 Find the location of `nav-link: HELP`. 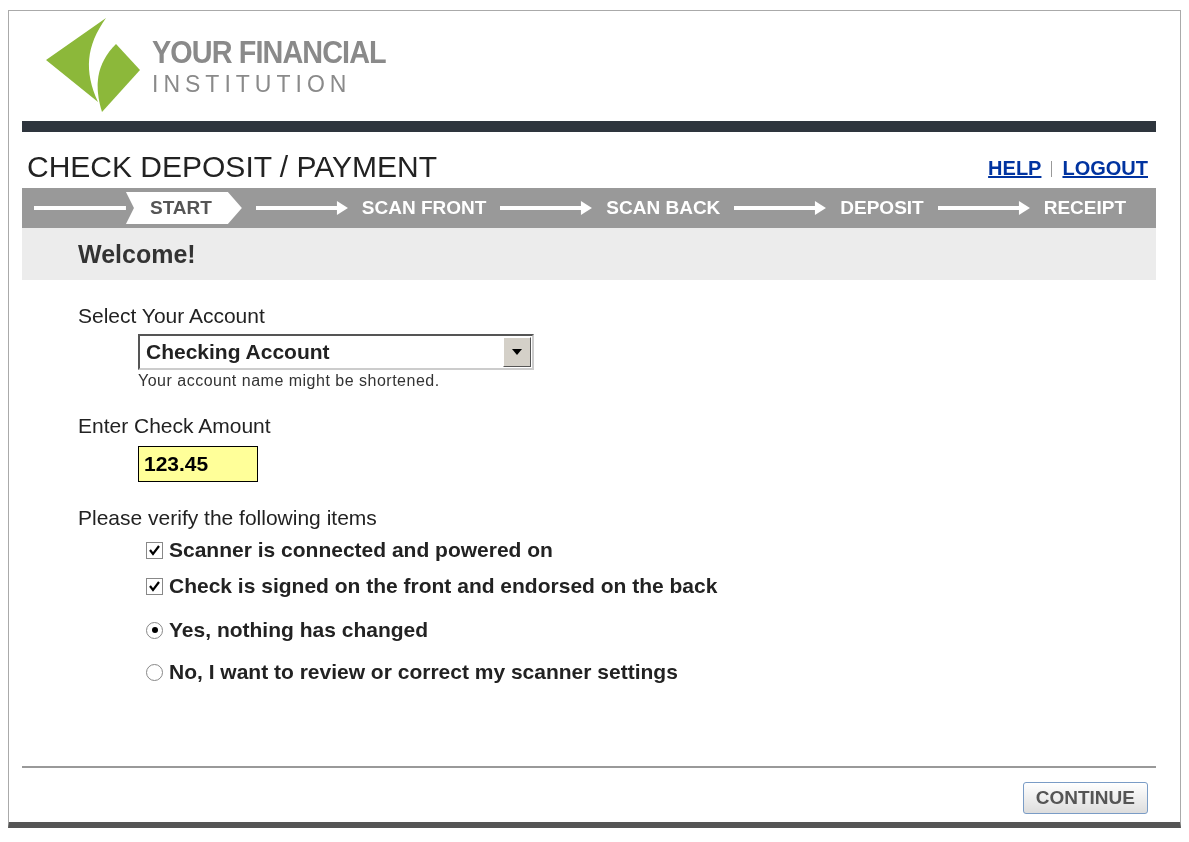

nav-link: HELP is located at coordinates (1015, 168).